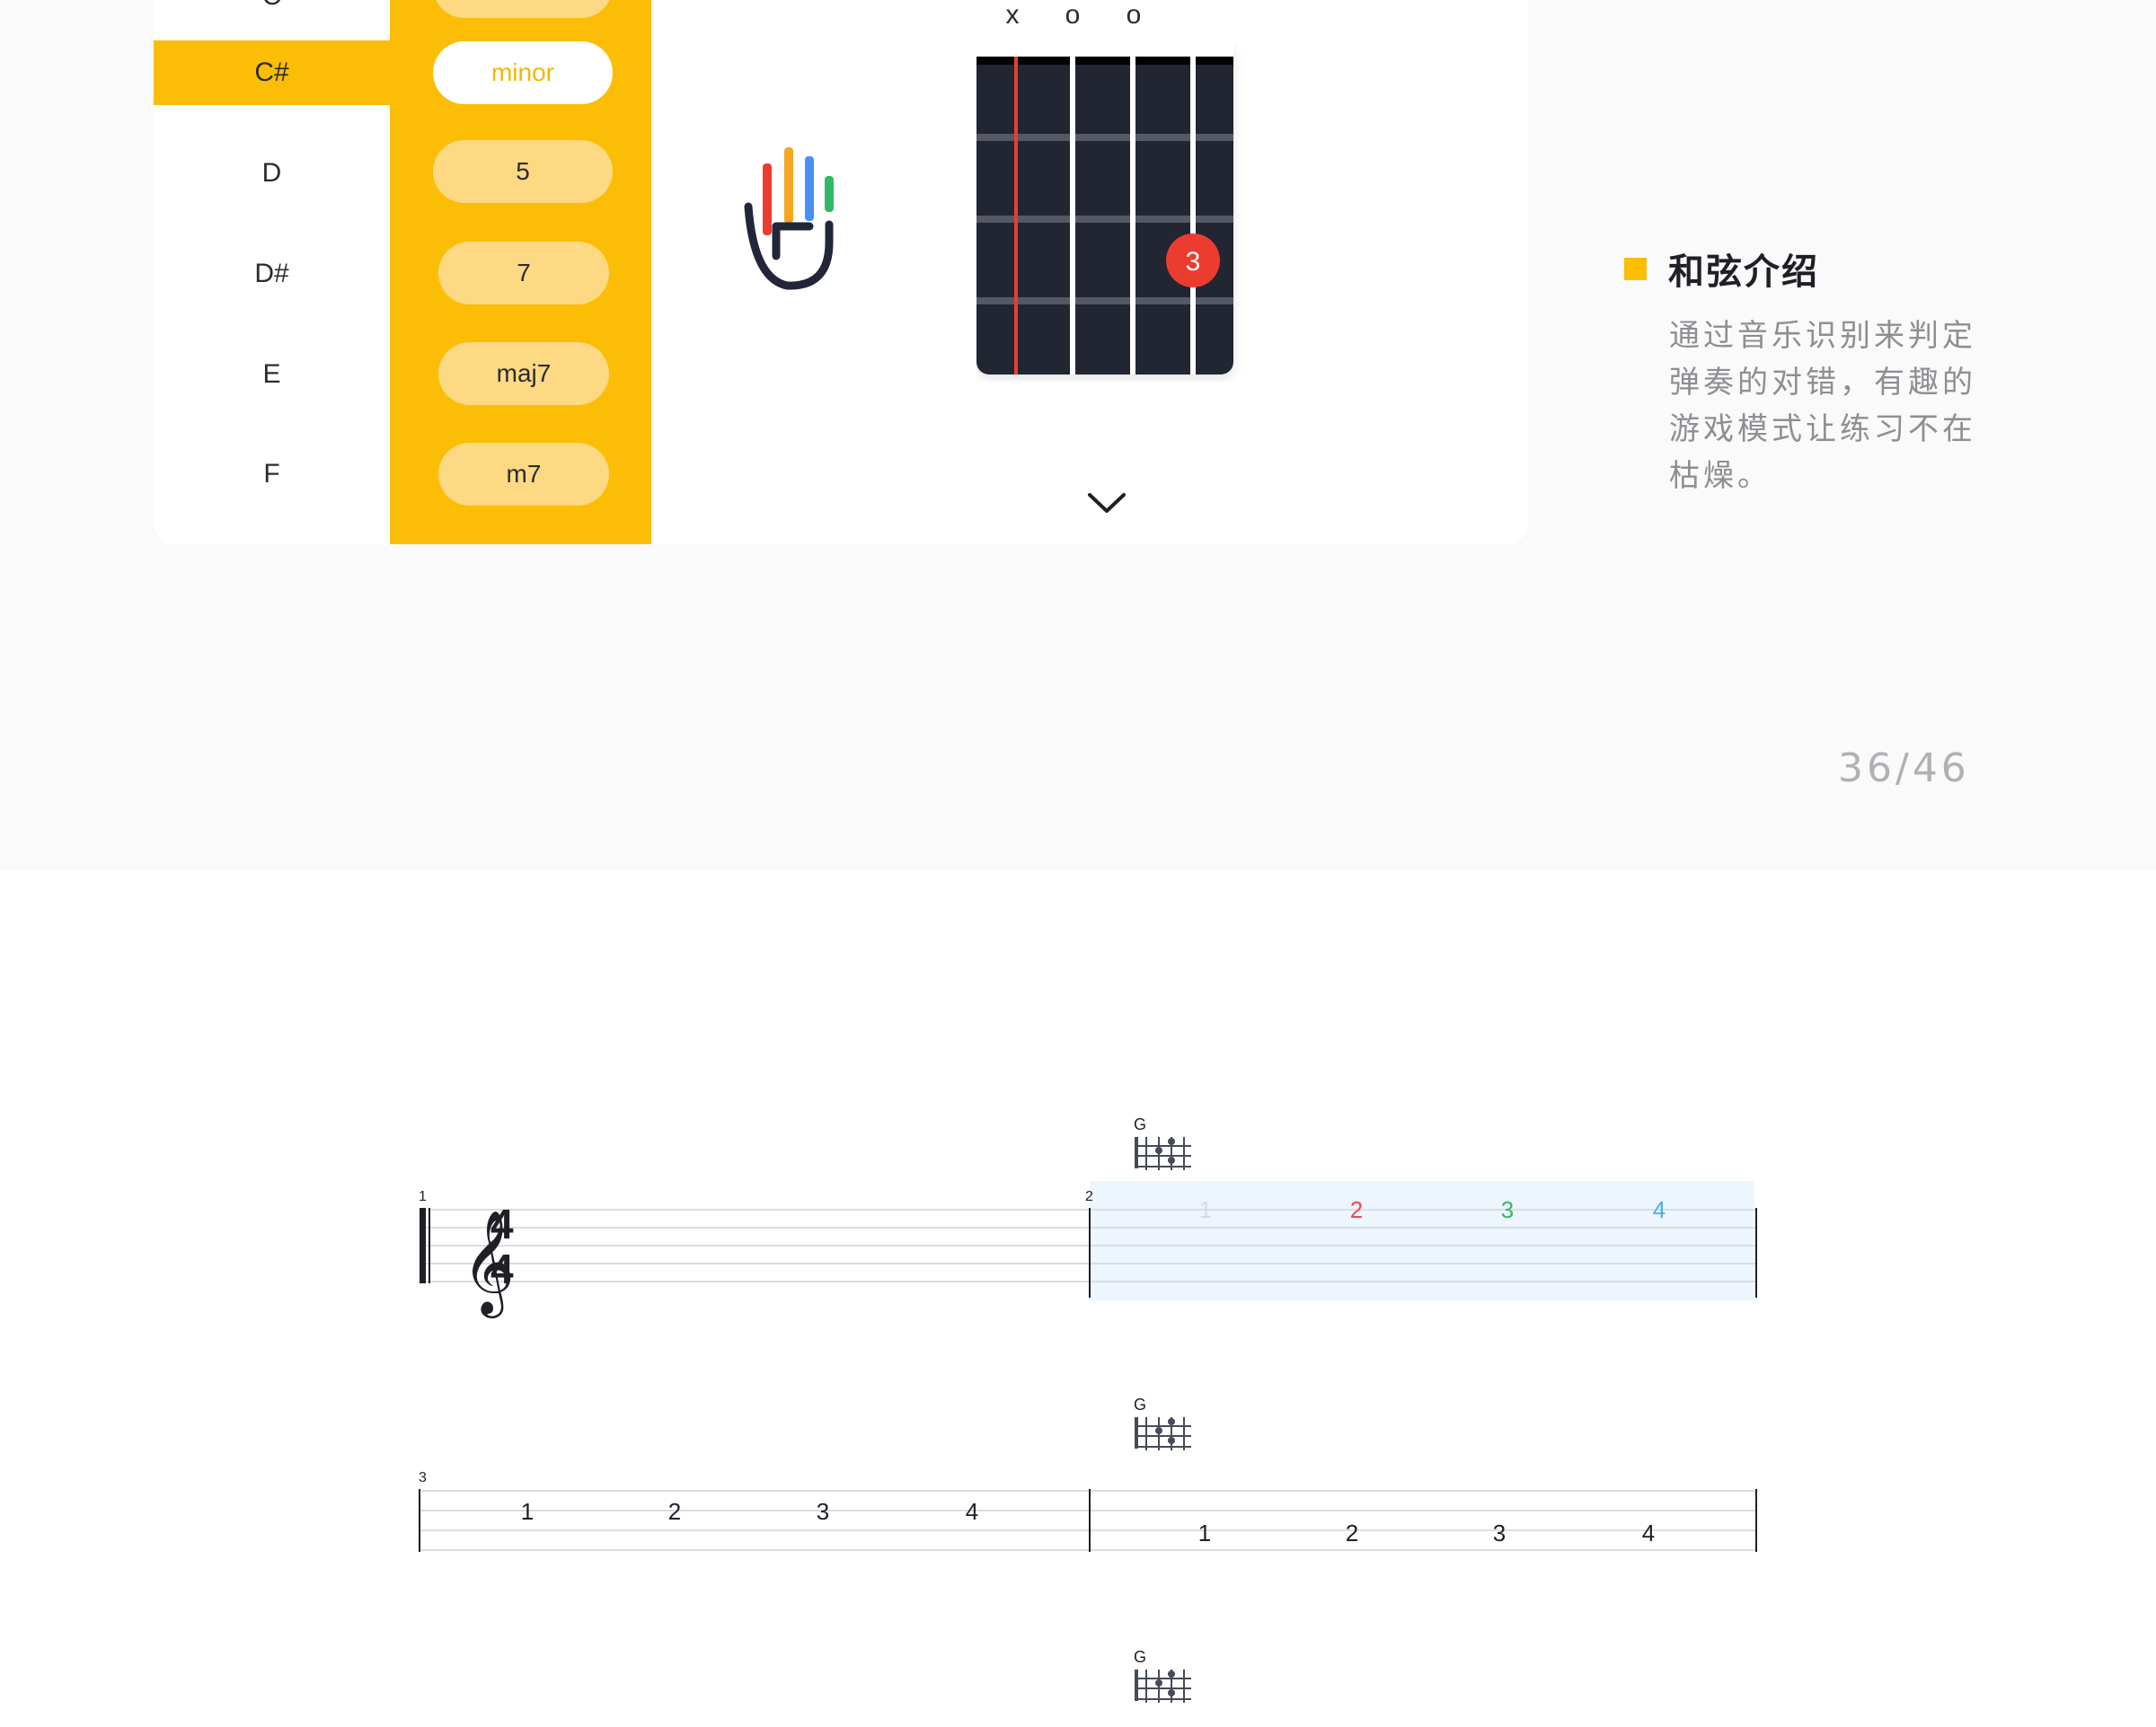 The width and height of the screenshot is (2156, 1727). Describe the element at coordinates (1904, 768) in the screenshot. I see `page-indicator: 36/46` at that location.